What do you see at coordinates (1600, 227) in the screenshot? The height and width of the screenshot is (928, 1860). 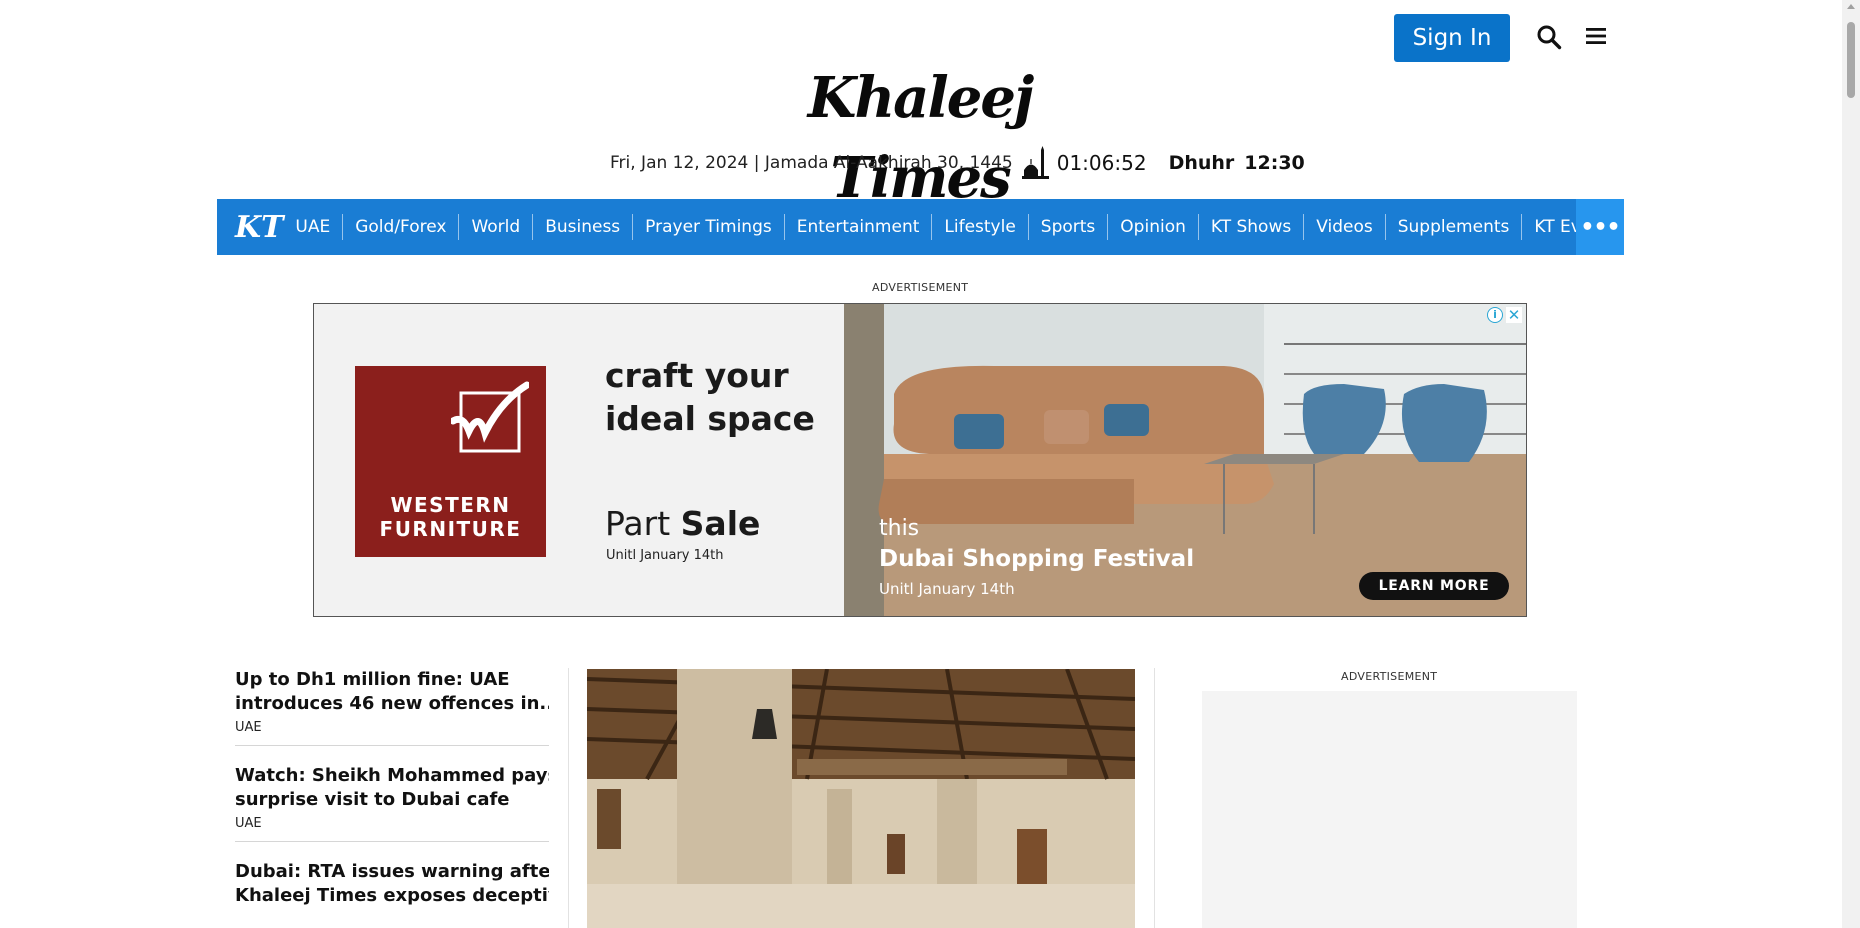 I see `nav-more-button: •••` at bounding box center [1600, 227].